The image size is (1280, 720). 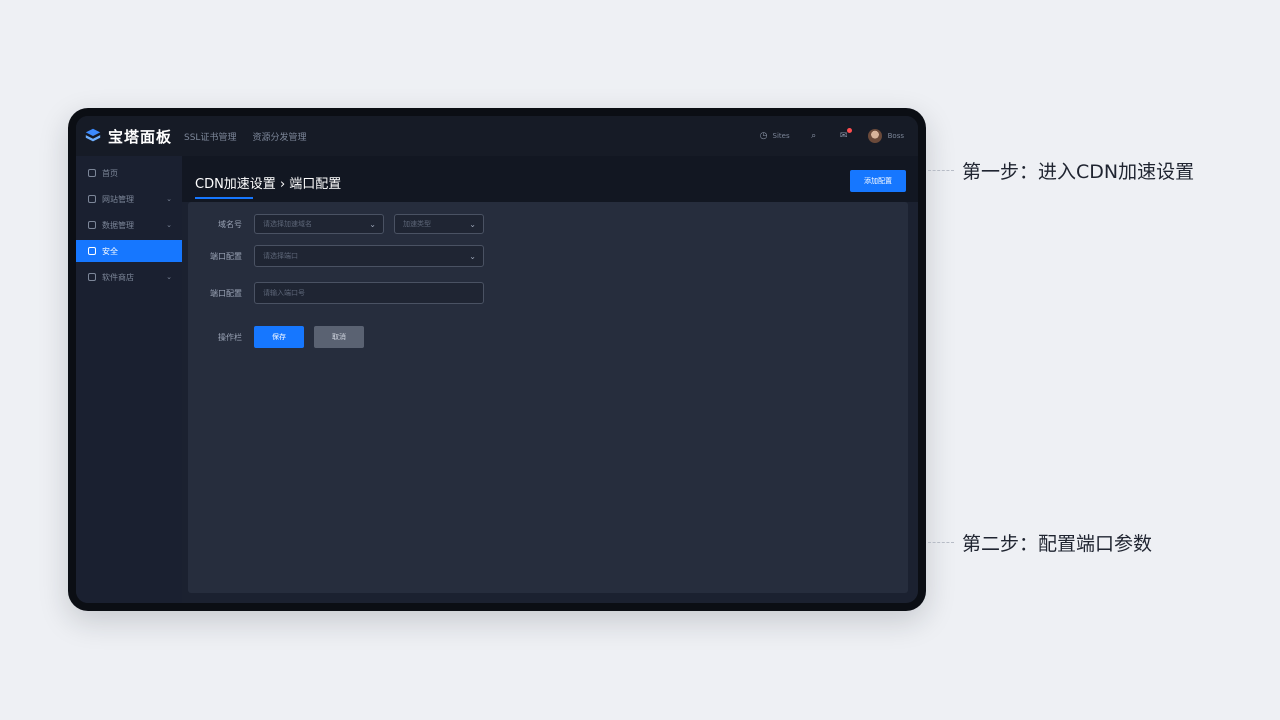 What do you see at coordinates (118, 277) in the screenshot?
I see `sidebar-item-label: 软件商店` at bounding box center [118, 277].